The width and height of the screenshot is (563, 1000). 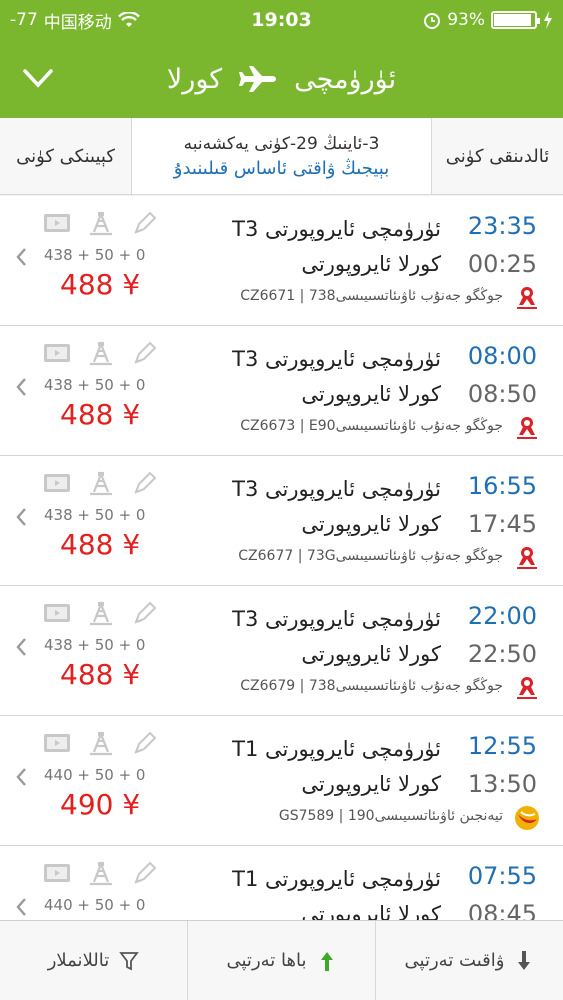 I want to click on filter-button: تاللانملار, so click(x=93, y=960).